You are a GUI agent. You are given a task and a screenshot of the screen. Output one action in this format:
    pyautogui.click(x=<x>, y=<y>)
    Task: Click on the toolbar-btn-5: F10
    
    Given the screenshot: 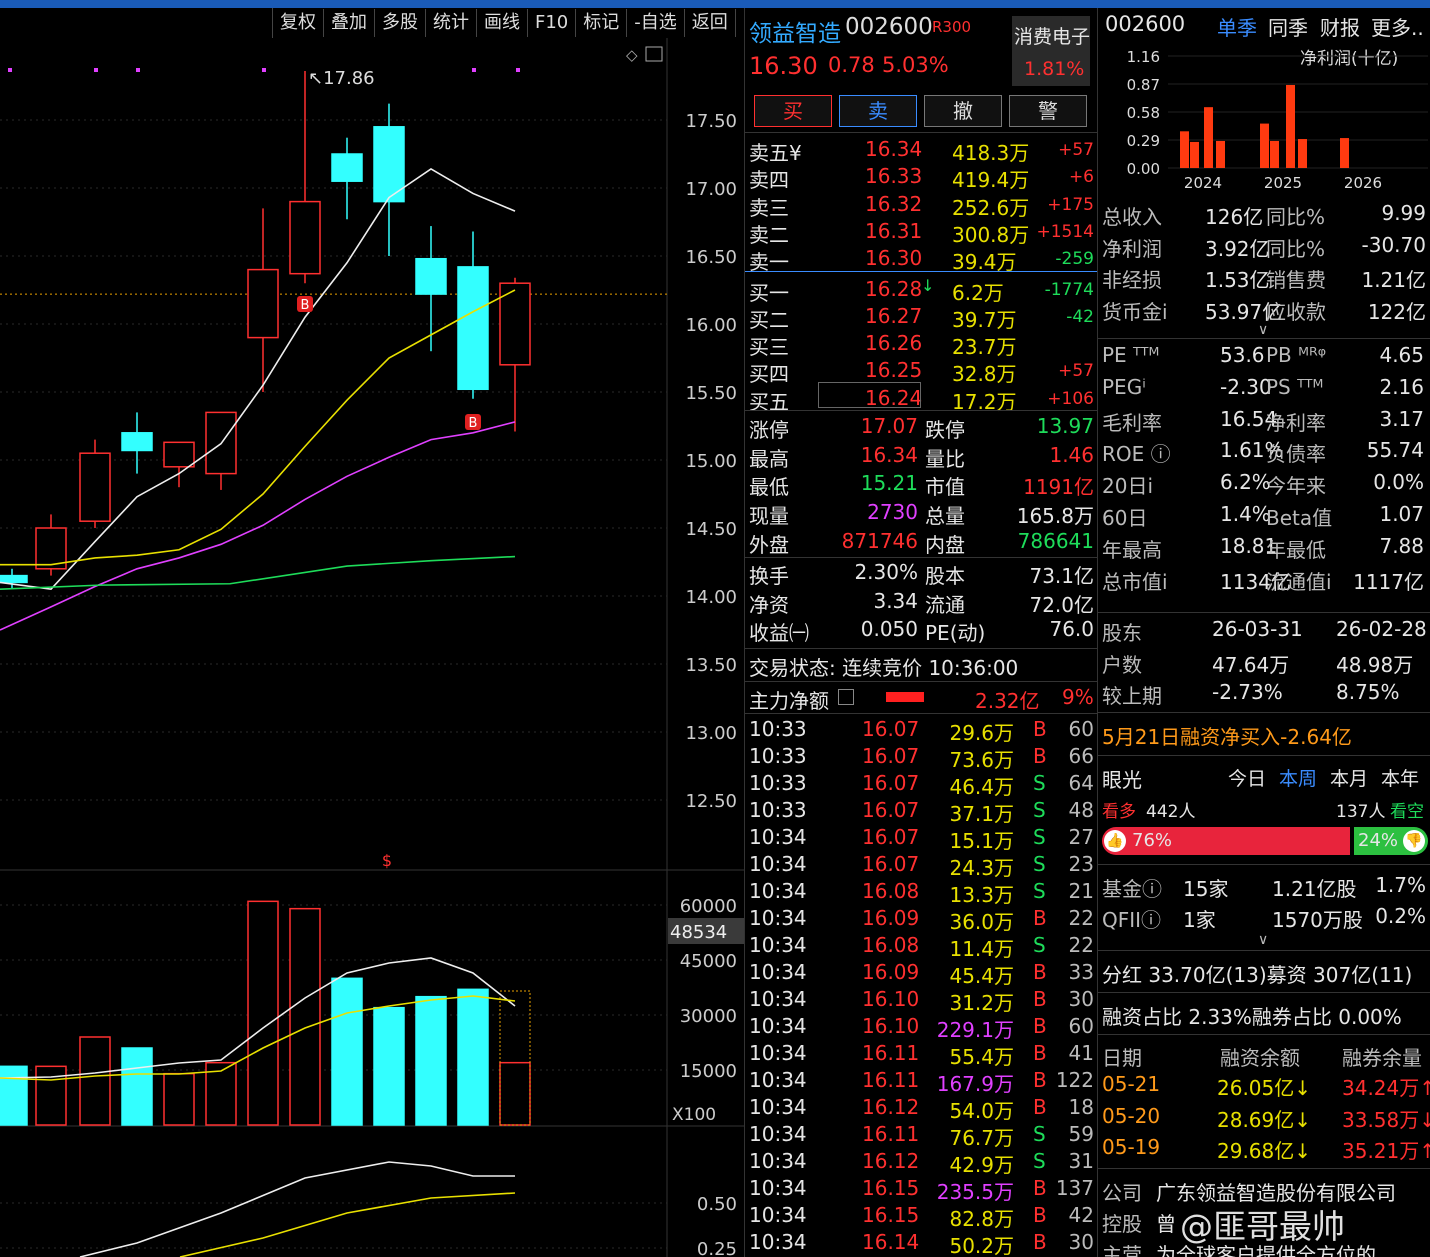 What is the action you would take?
    pyautogui.click(x=552, y=23)
    